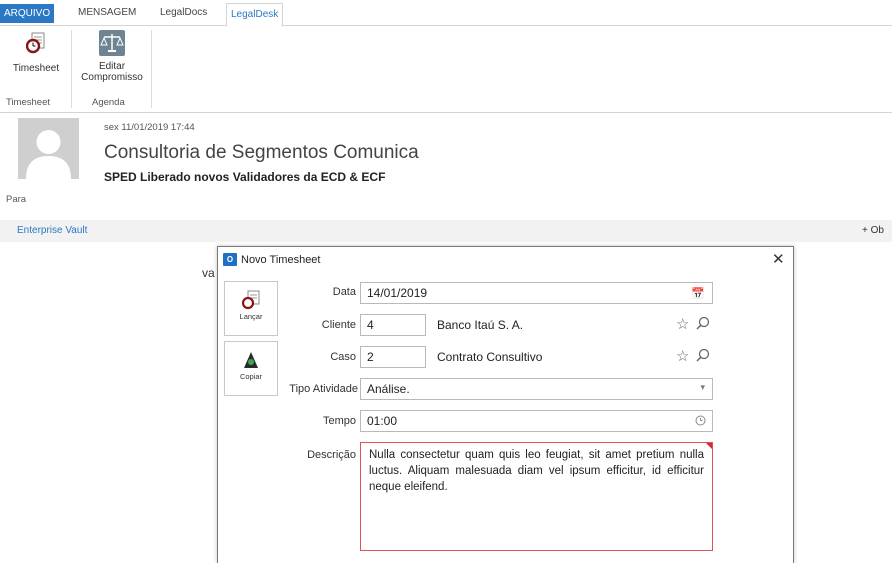  I want to click on ribbon-tab-bar: ARQUIVO MENSAGEM LegalDocs LegalDesk, so click(446, 13).